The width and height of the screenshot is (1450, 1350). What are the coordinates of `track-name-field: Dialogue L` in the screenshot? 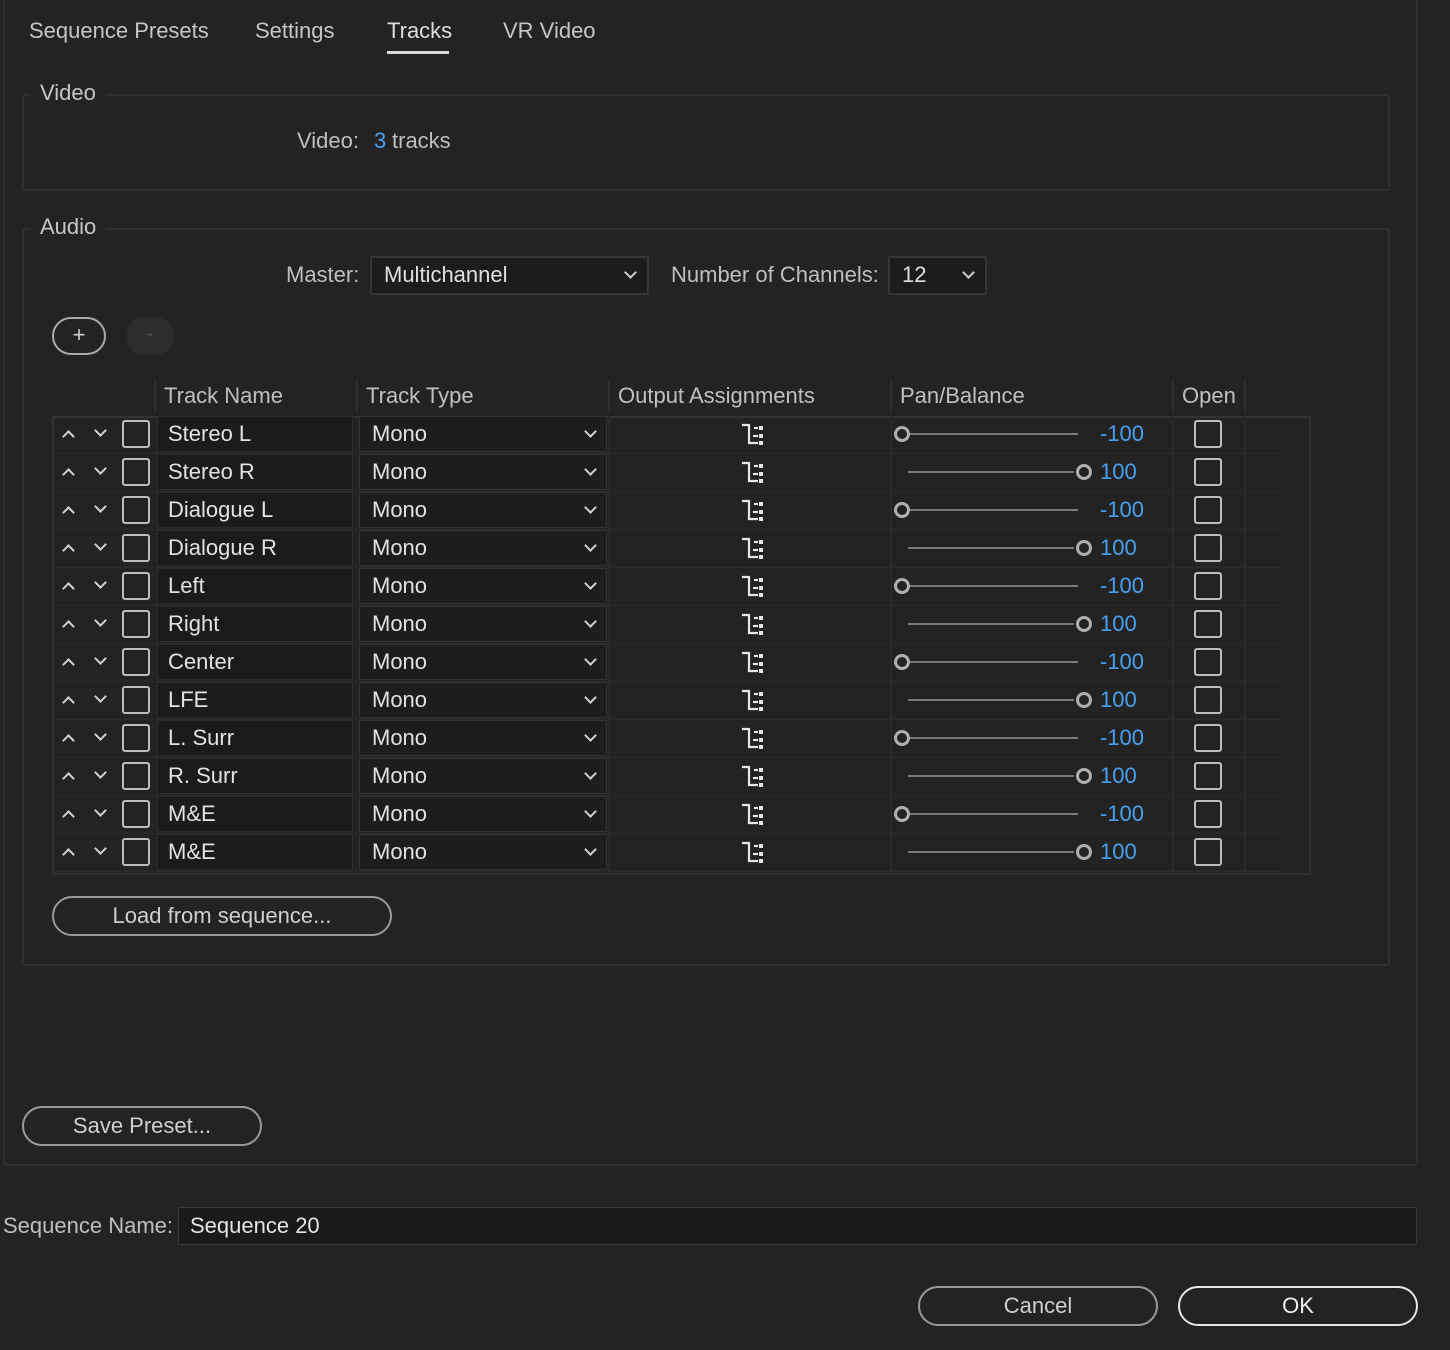 It's located at (255, 510).